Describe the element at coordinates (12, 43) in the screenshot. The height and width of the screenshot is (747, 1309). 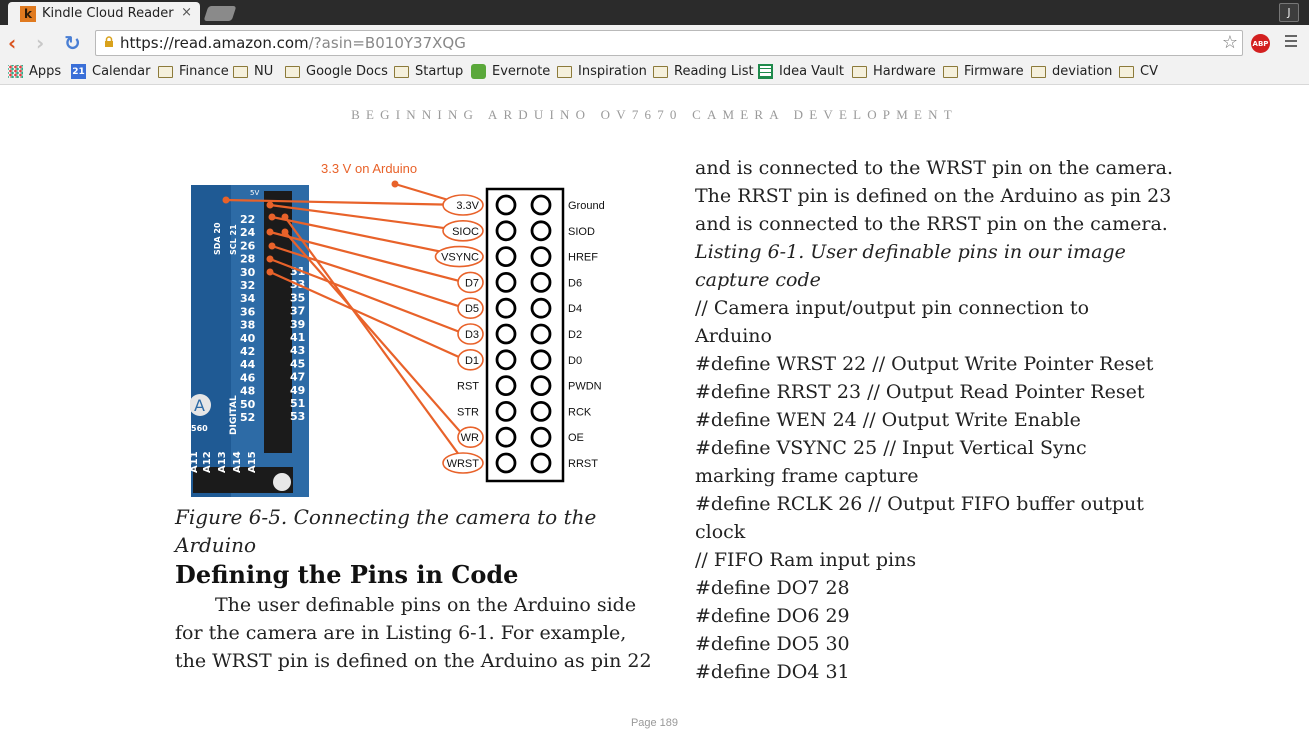
I see `back-button: ‹` at that location.